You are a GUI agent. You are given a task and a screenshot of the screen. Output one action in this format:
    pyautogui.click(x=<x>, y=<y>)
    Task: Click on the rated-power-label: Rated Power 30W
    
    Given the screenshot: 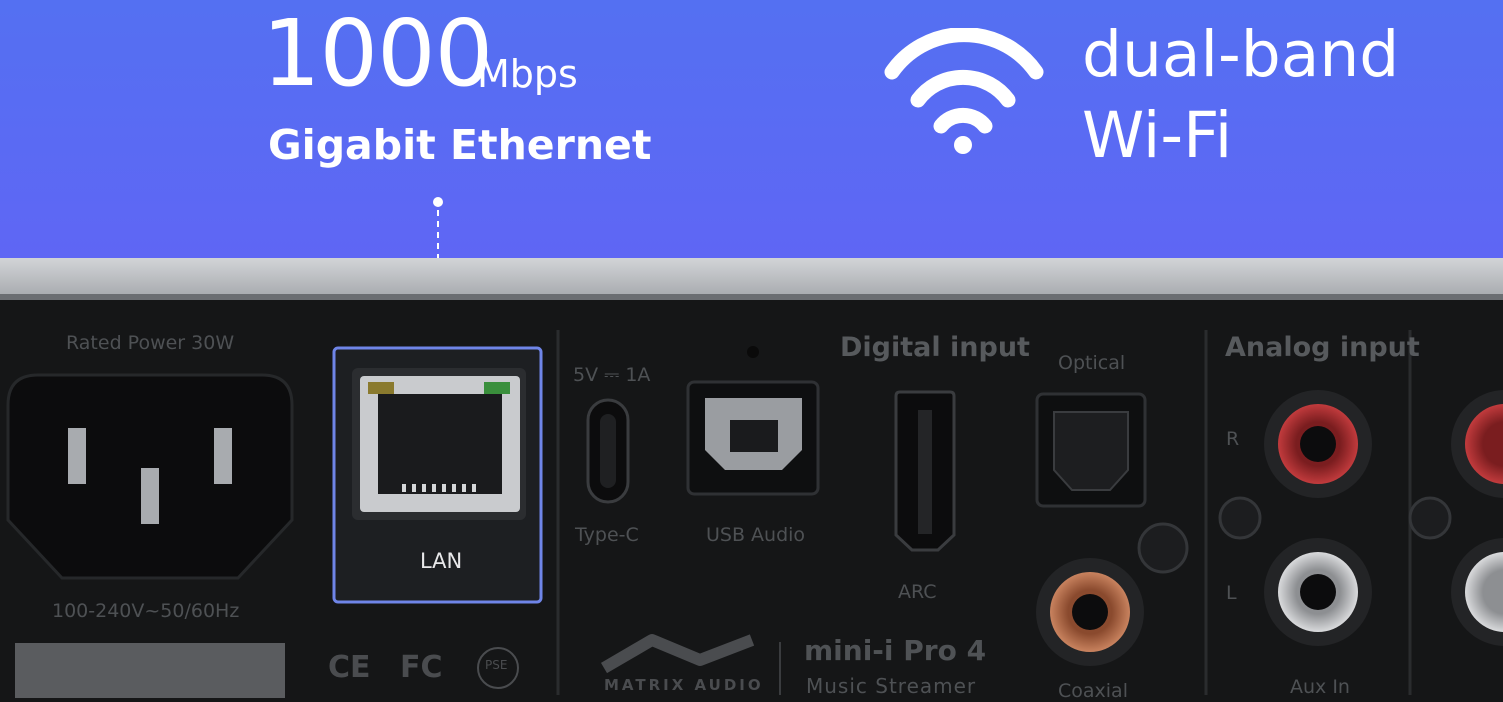 What is the action you would take?
    pyautogui.click(x=150, y=343)
    